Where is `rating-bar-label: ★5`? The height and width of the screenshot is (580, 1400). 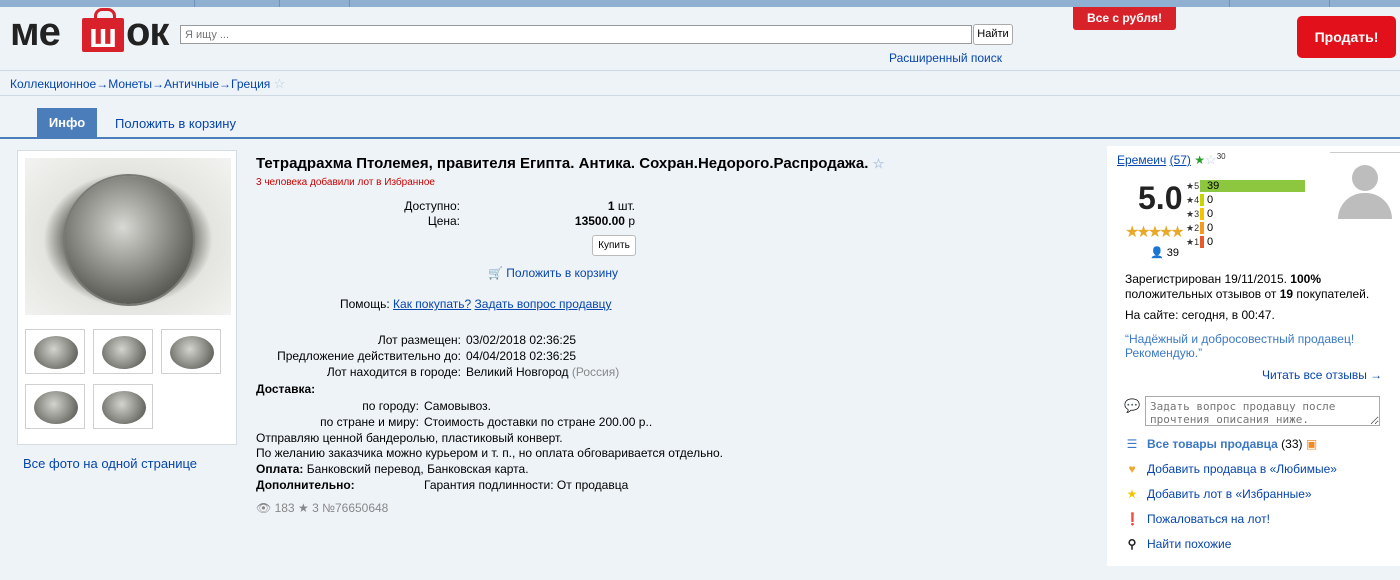 rating-bar-label: ★5 is located at coordinates (1193, 186).